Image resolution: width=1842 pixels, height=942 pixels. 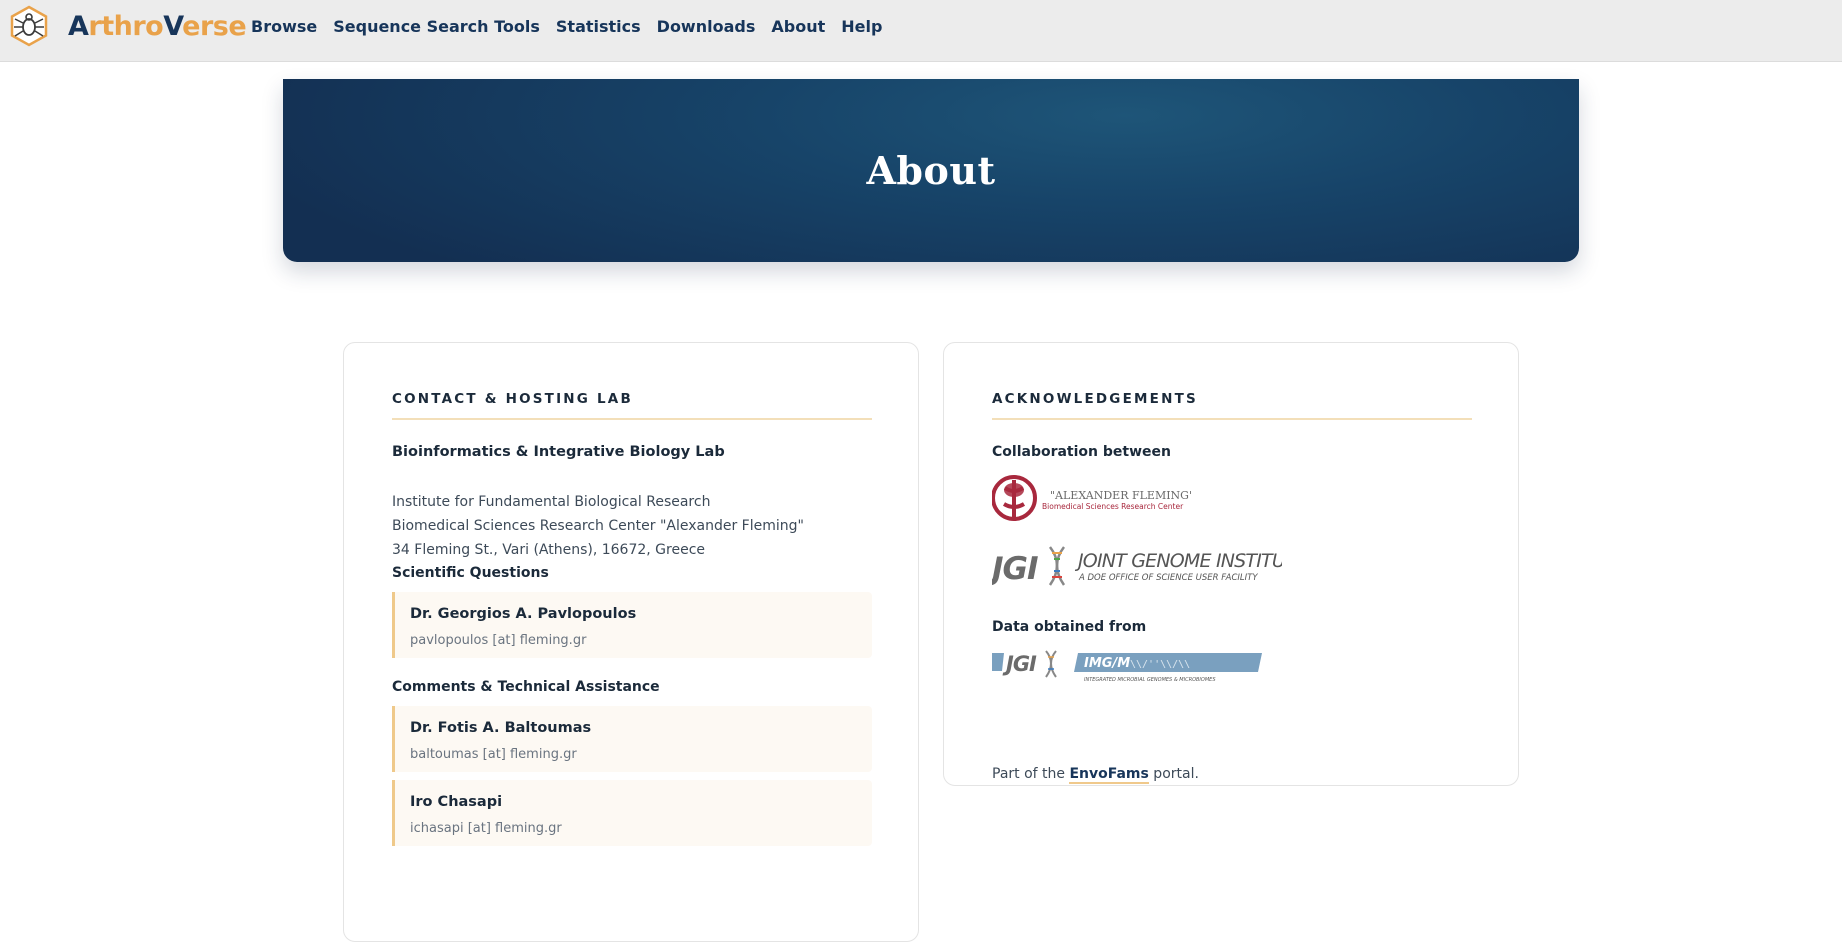 I want to click on lab-name: Bioinformatics & Integrative Biology Lab, so click(x=558, y=452).